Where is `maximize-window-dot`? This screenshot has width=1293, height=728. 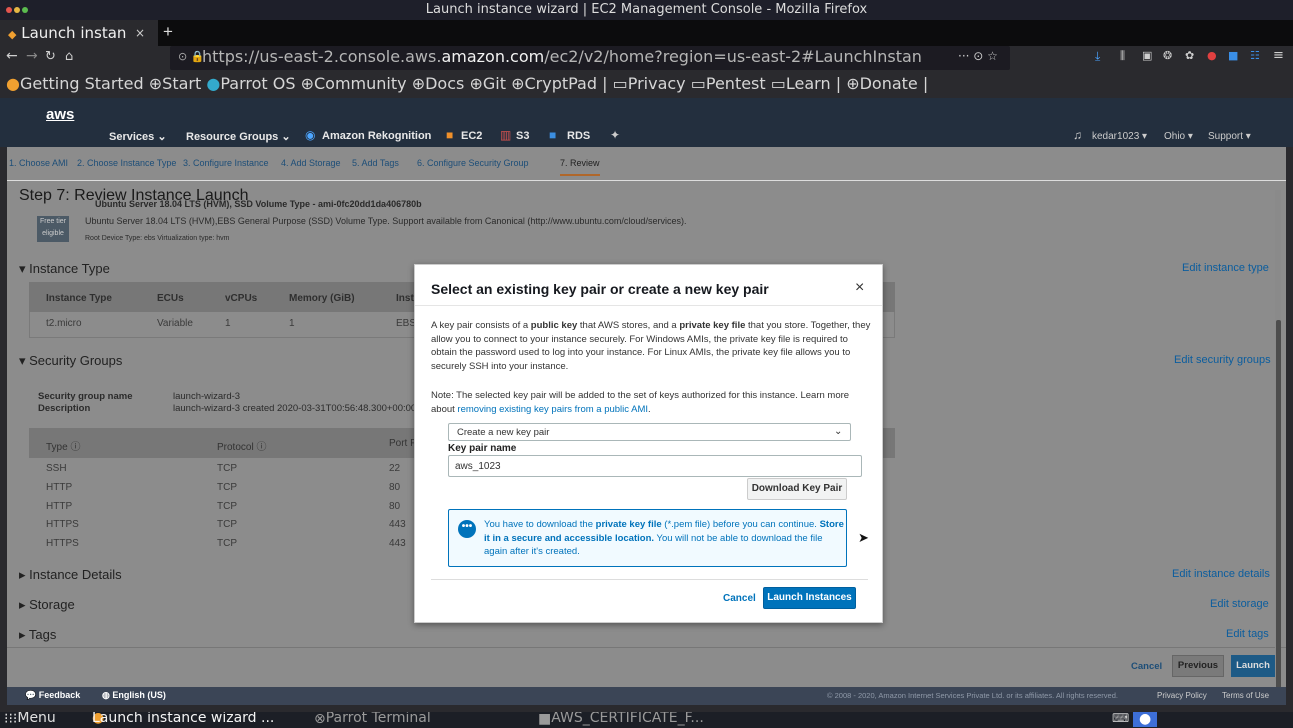
maximize-window-dot is located at coordinates (25, 10).